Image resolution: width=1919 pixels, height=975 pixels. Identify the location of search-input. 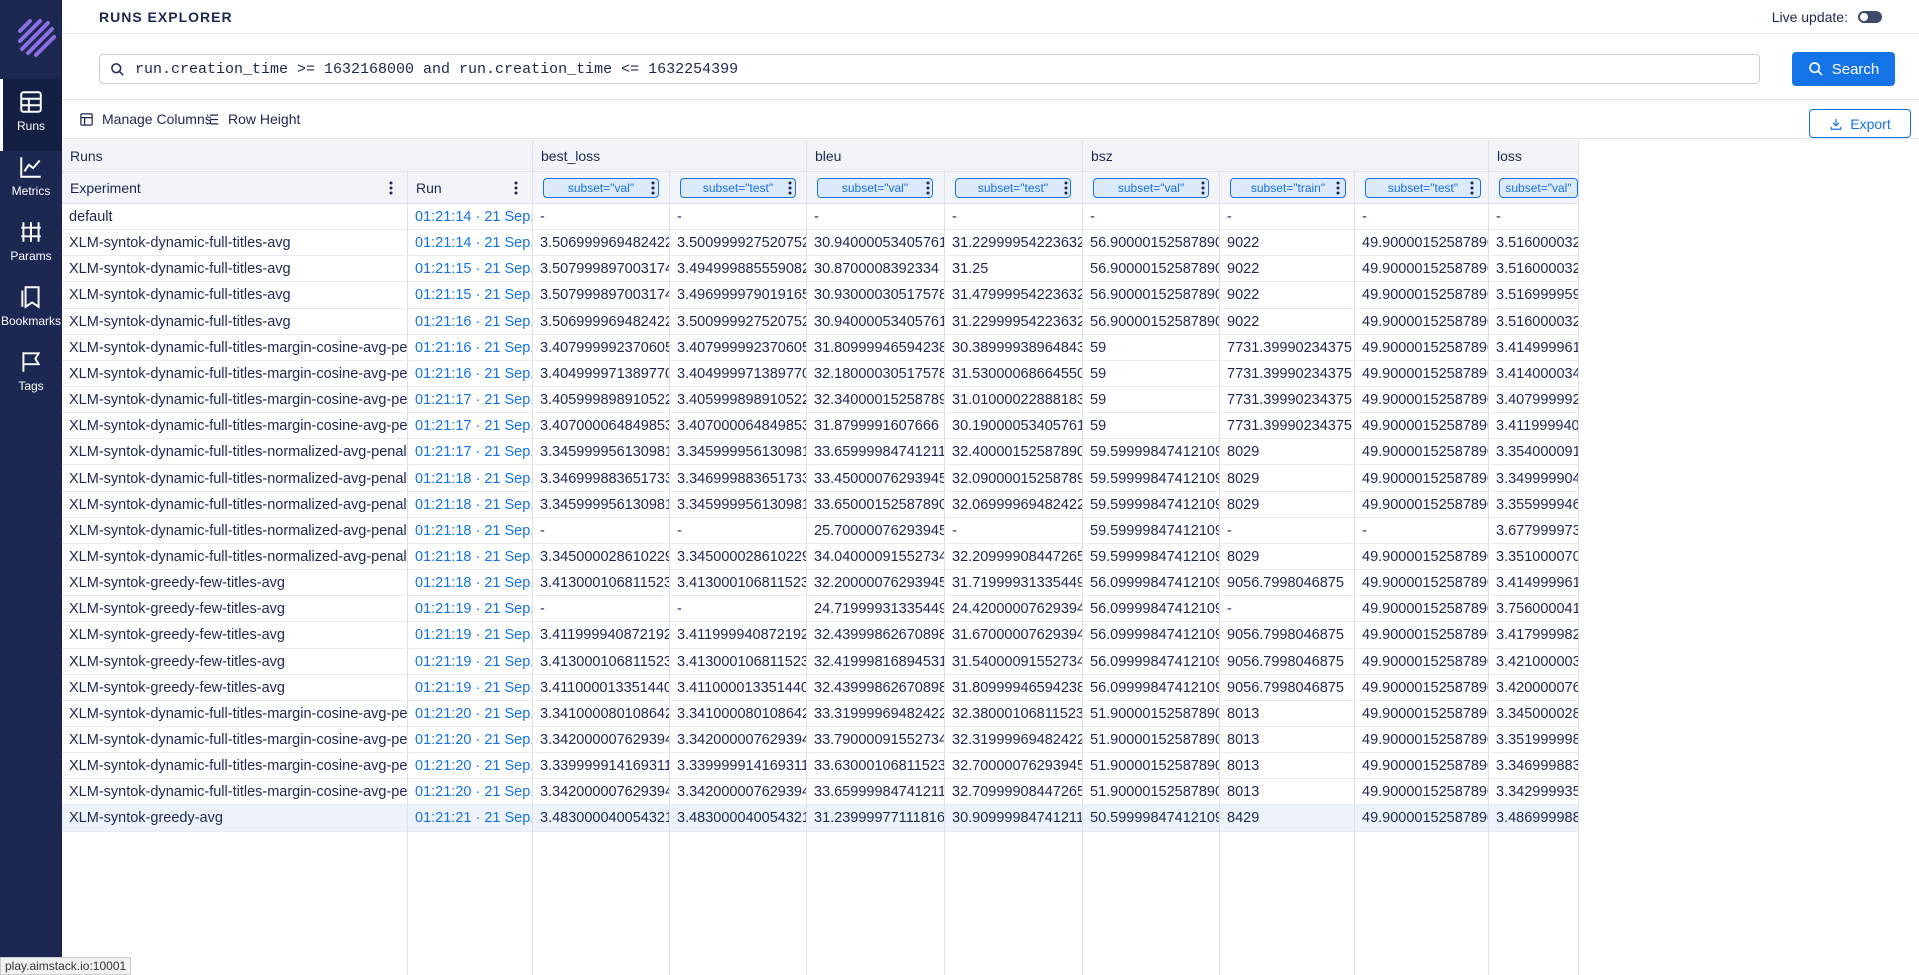
(935, 69).